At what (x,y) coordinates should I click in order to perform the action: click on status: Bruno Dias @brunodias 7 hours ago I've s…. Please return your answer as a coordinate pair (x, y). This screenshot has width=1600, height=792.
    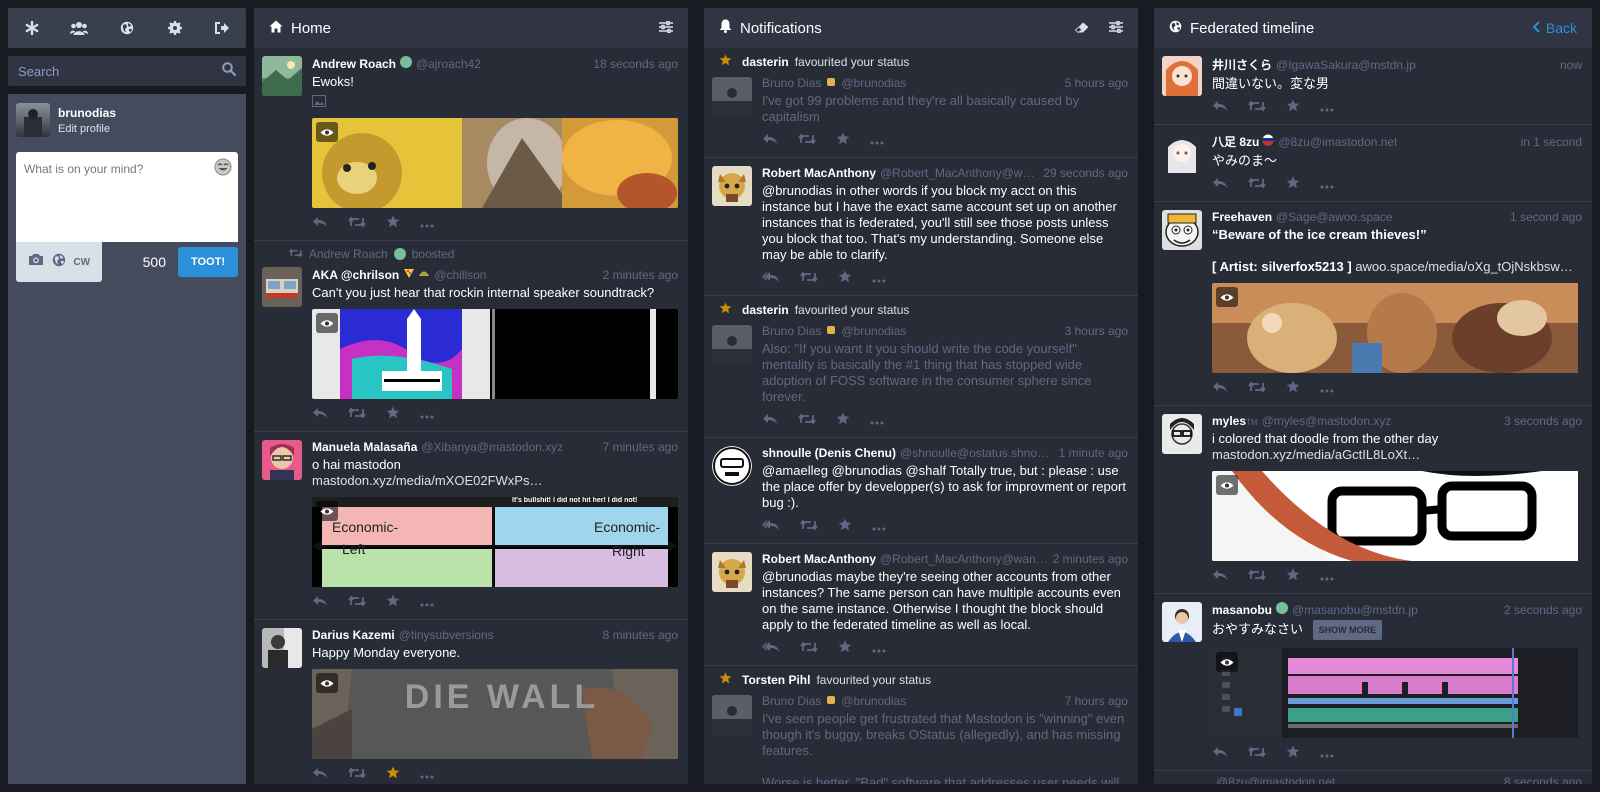
    Looking at the image, I should click on (921, 735).